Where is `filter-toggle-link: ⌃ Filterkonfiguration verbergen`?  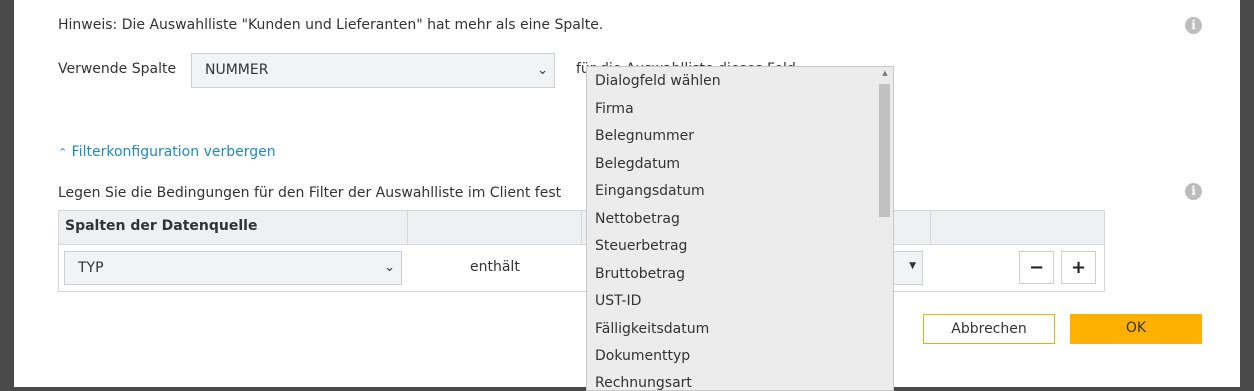 filter-toggle-link: ⌃ Filterkonfiguration verbergen is located at coordinates (167, 152).